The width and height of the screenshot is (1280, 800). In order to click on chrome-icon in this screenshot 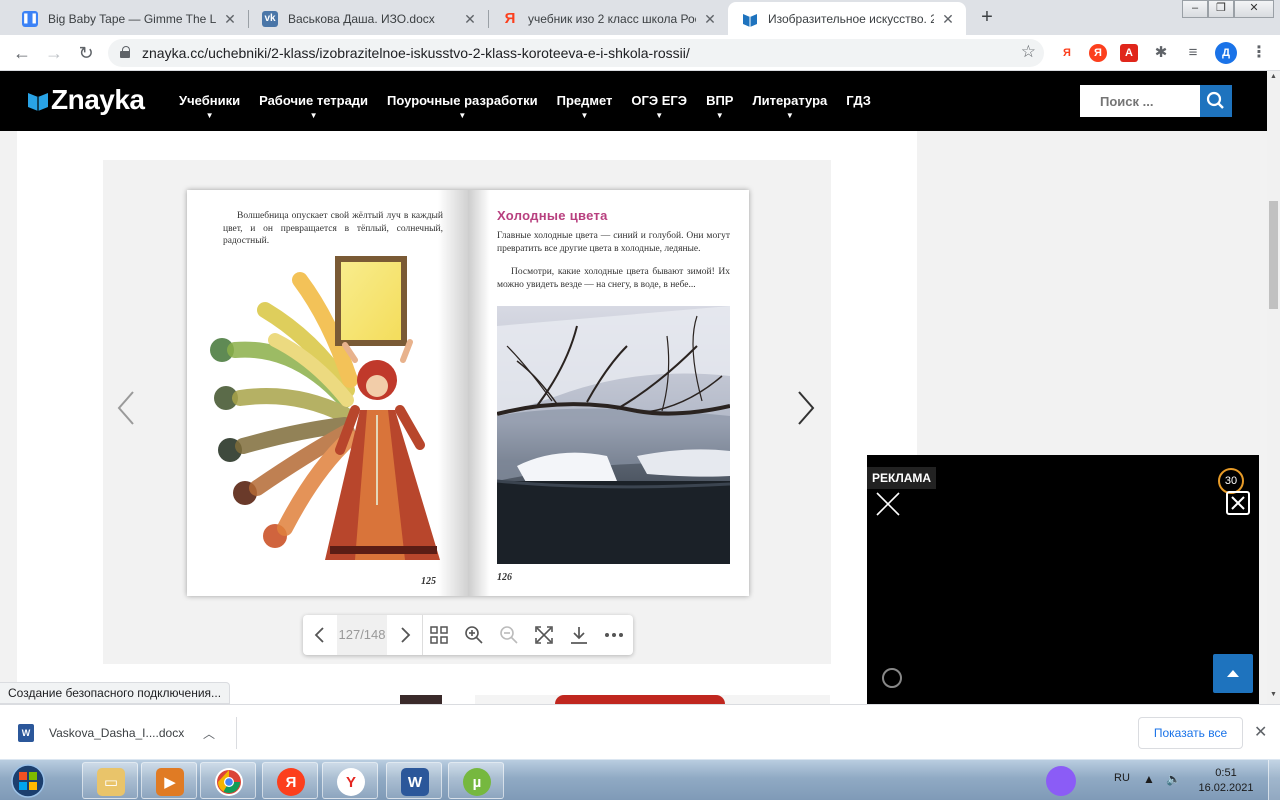, I will do `click(229, 782)`.